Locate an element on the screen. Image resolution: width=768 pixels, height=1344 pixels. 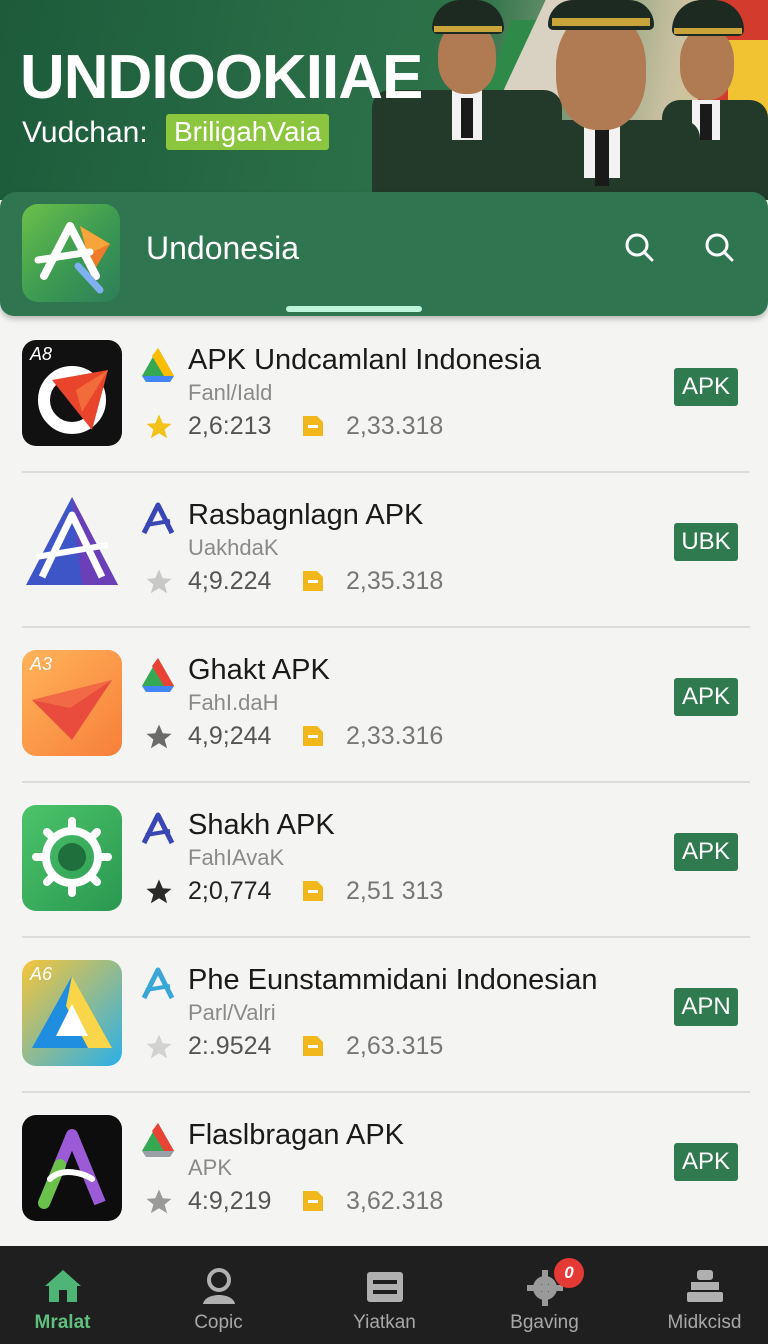
app-size: 3,62.318 is located at coordinates (395, 1201).